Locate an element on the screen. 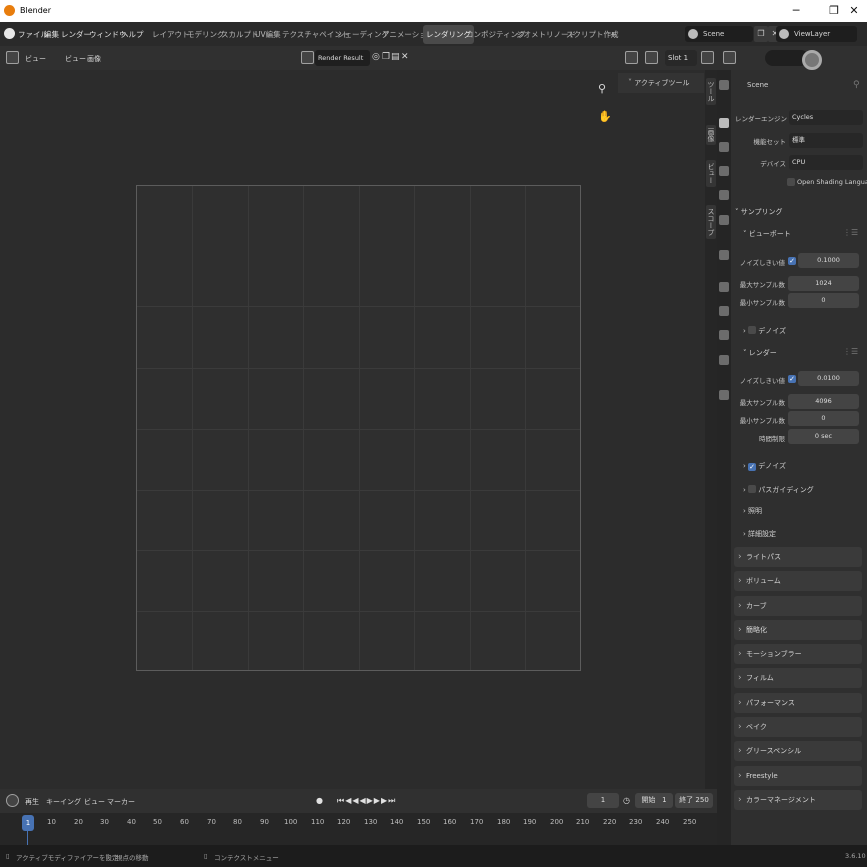 This screenshot has height=867, width=867. advanced-subpanel: › 詳細設定 is located at coordinates (759, 534).